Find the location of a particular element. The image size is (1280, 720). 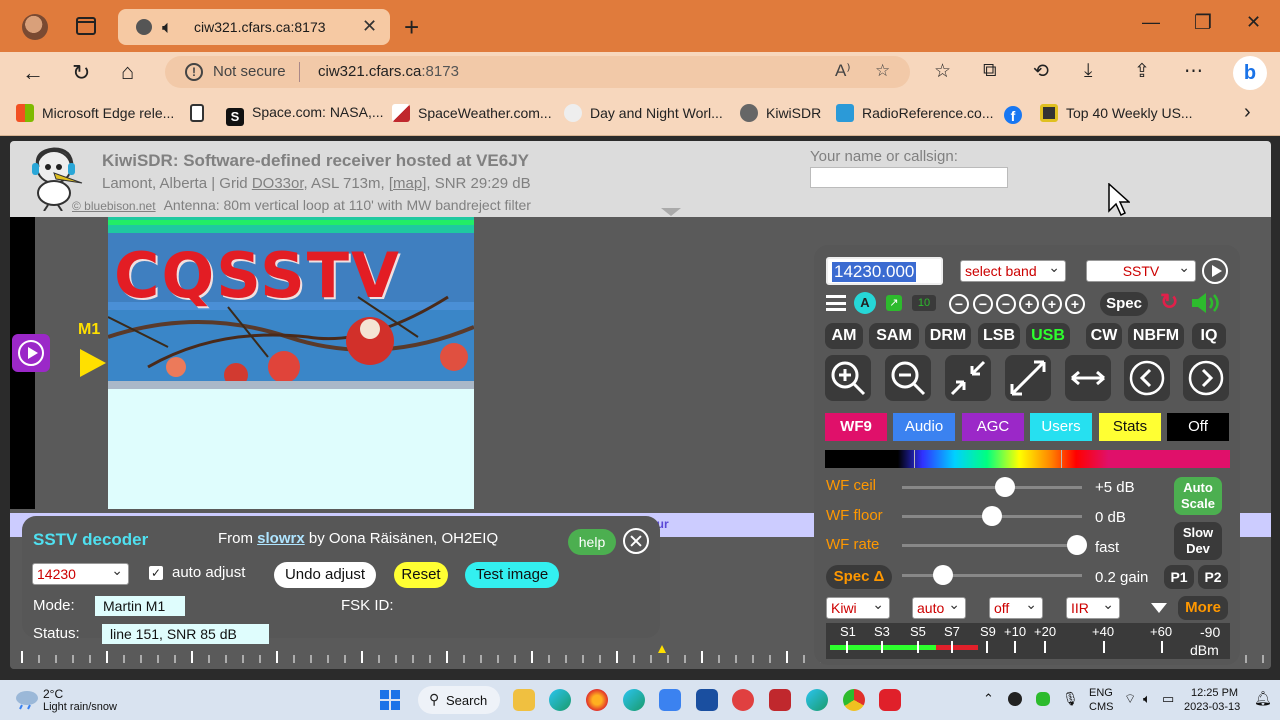

weather-rain-snow-icon is located at coordinates (27, 699).